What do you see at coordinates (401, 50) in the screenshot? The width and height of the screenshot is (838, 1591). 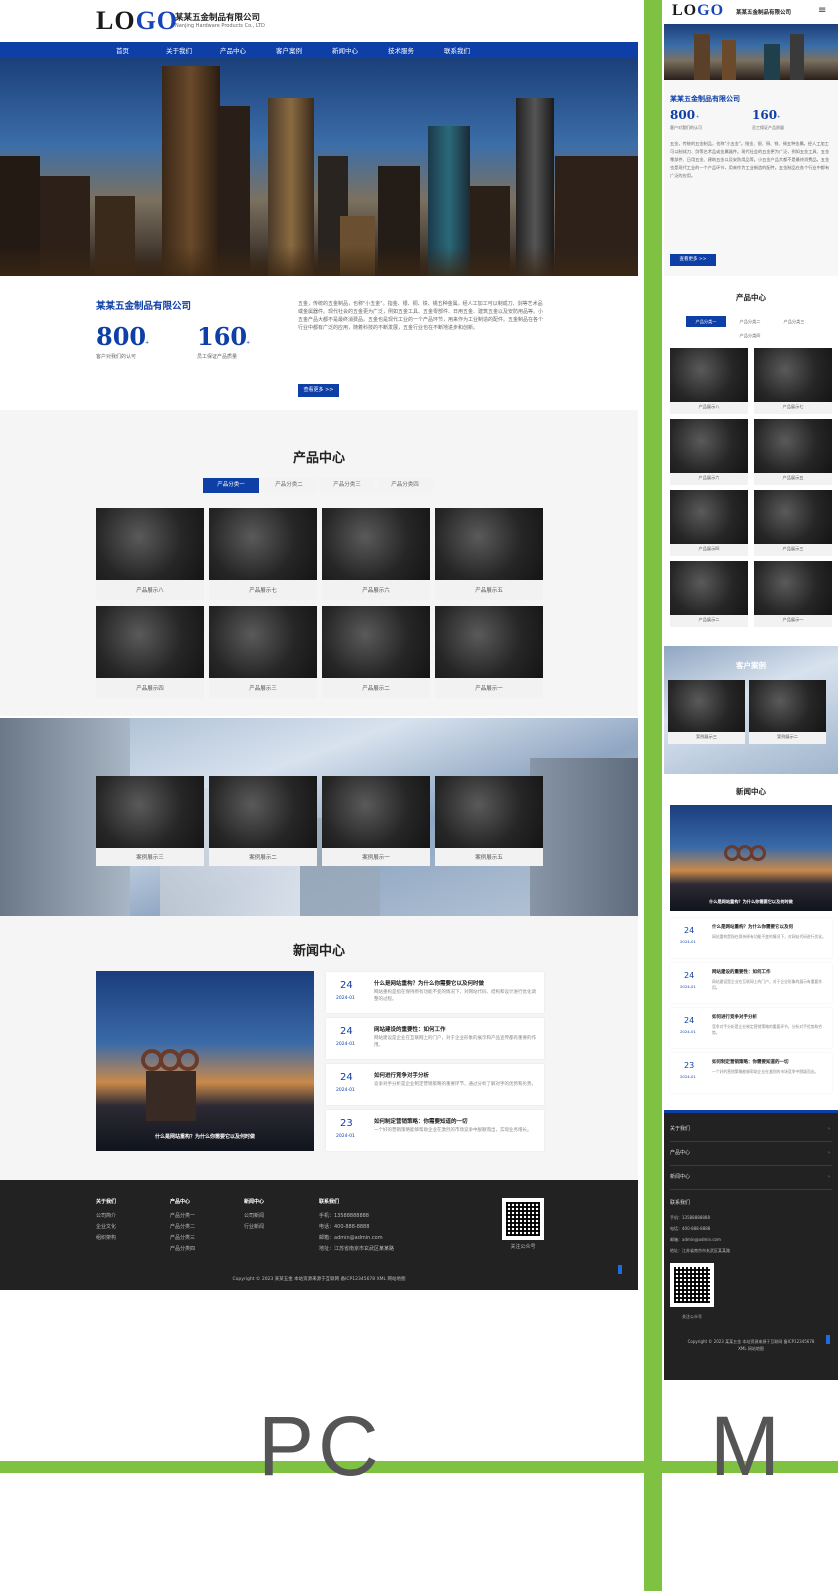 I see `nav-item: 技术服务` at bounding box center [401, 50].